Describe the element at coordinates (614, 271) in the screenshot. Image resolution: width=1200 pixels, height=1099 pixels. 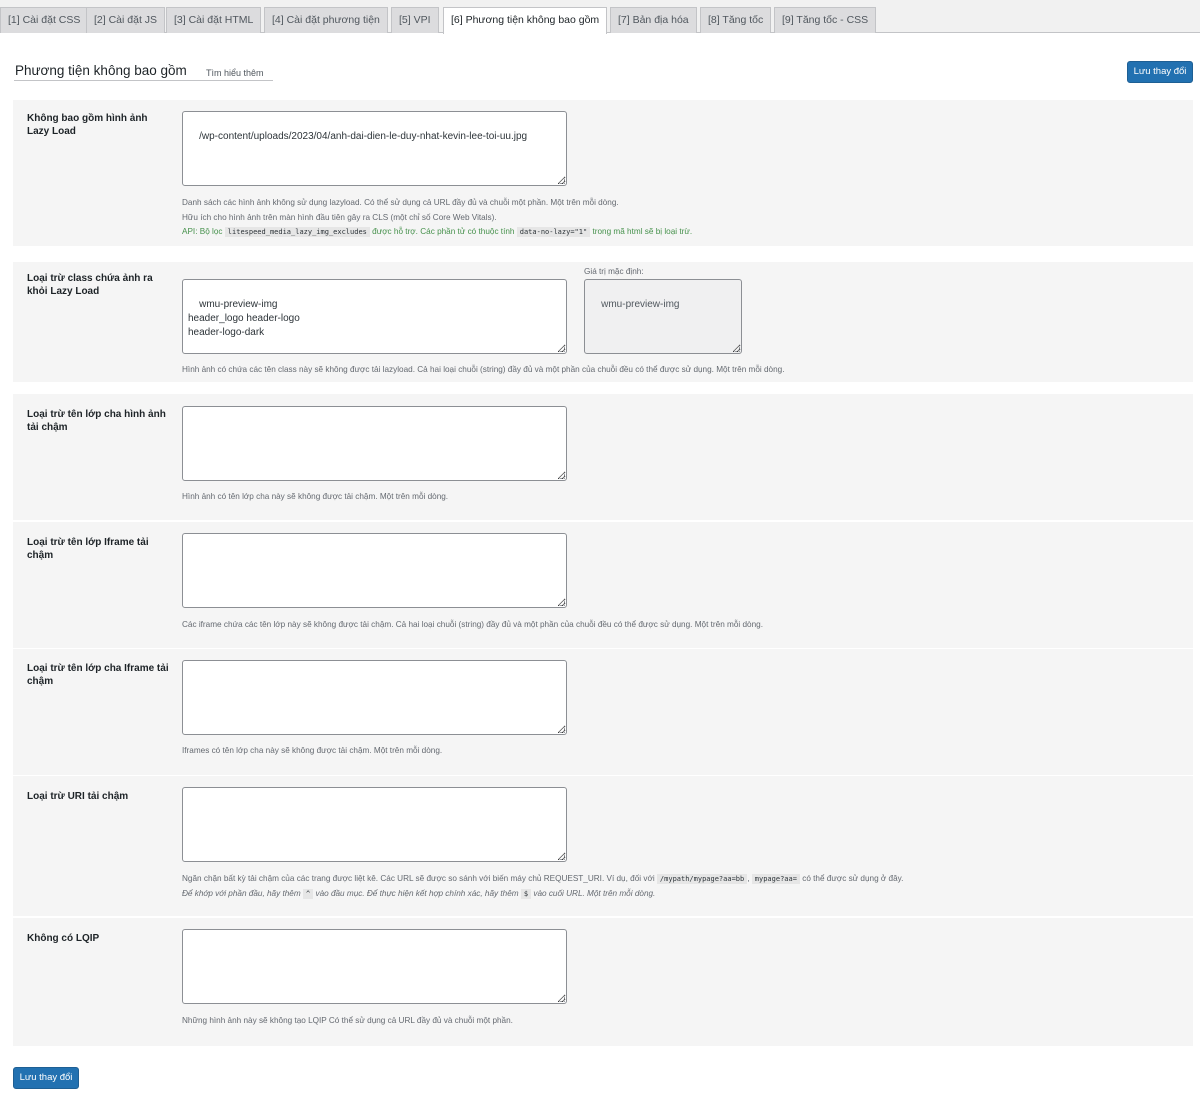
I see `default-value-label: Giá trị mặc định:` at that location.